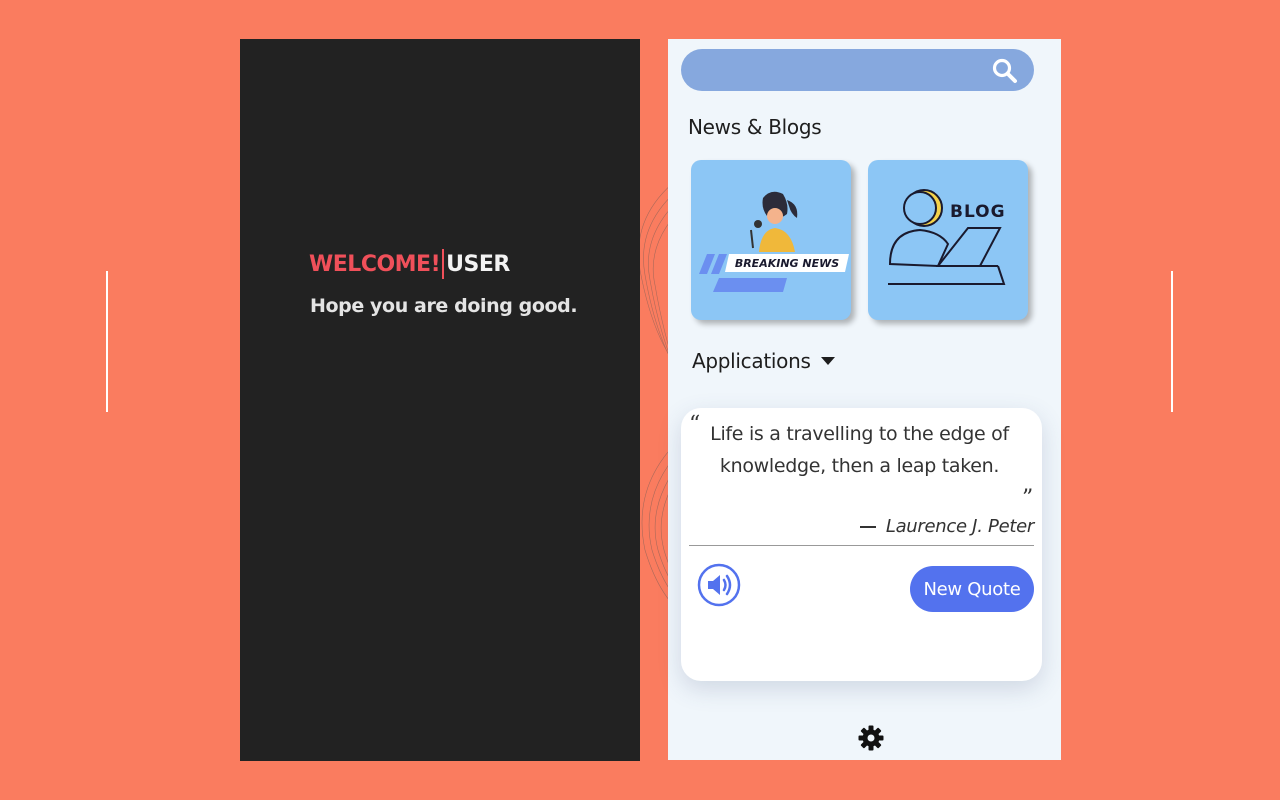 This screenshot has height=800, width=1280. I want to click on news-blogs-title: News & Blogs, so click(755, 127).